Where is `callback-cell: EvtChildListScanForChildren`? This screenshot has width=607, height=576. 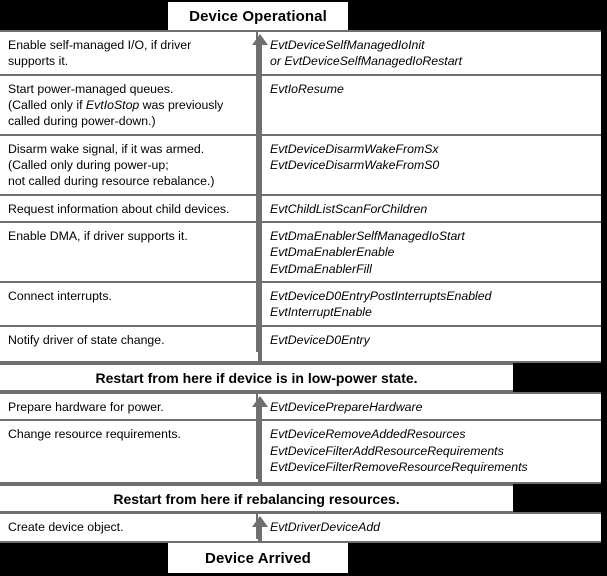
callback-cell: EvtChildListScanForChildren is located at coordinates (429, 208).